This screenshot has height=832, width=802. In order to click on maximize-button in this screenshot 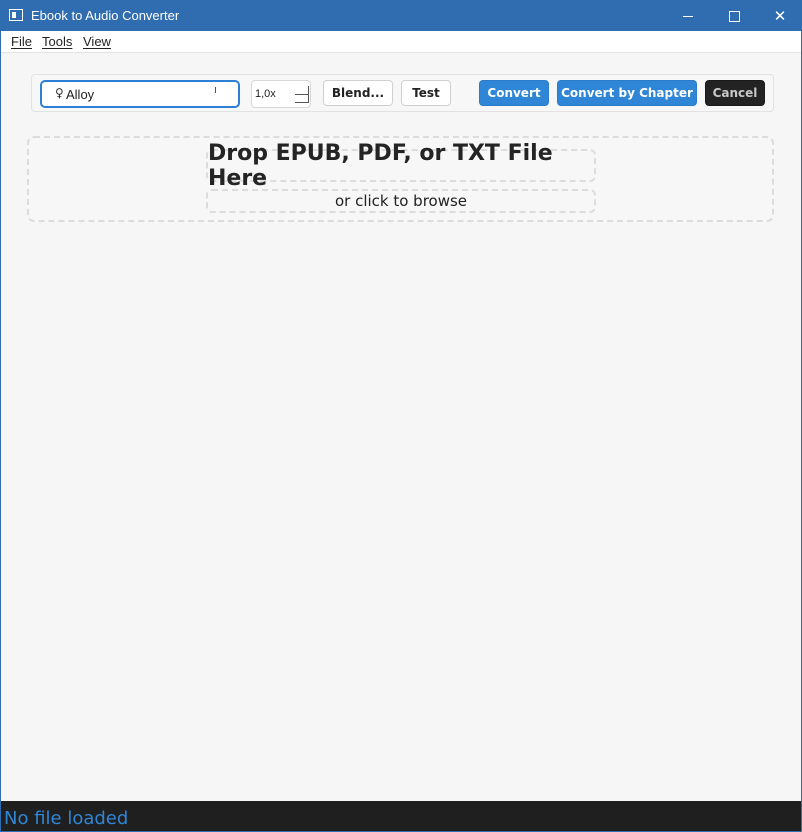, I will do `click(734, 16)`.